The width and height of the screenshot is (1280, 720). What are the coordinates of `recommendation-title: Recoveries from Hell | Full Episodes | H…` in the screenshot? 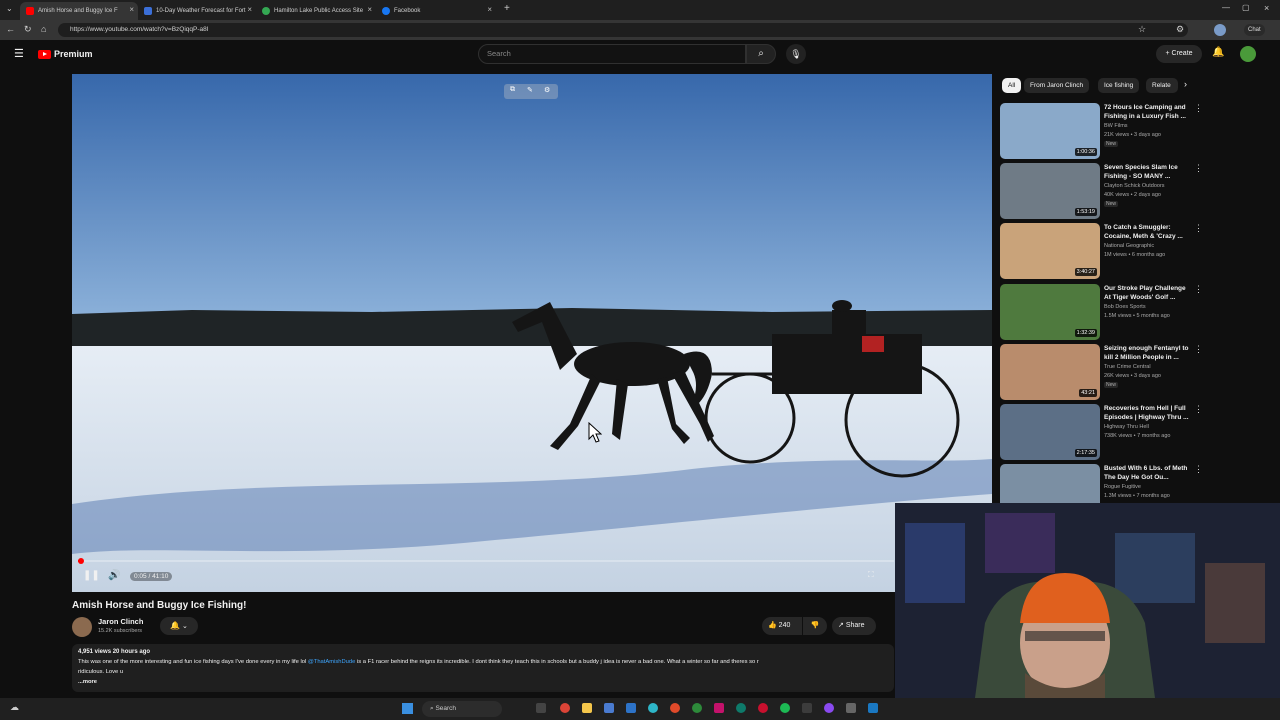 It's located at (1148, 413).